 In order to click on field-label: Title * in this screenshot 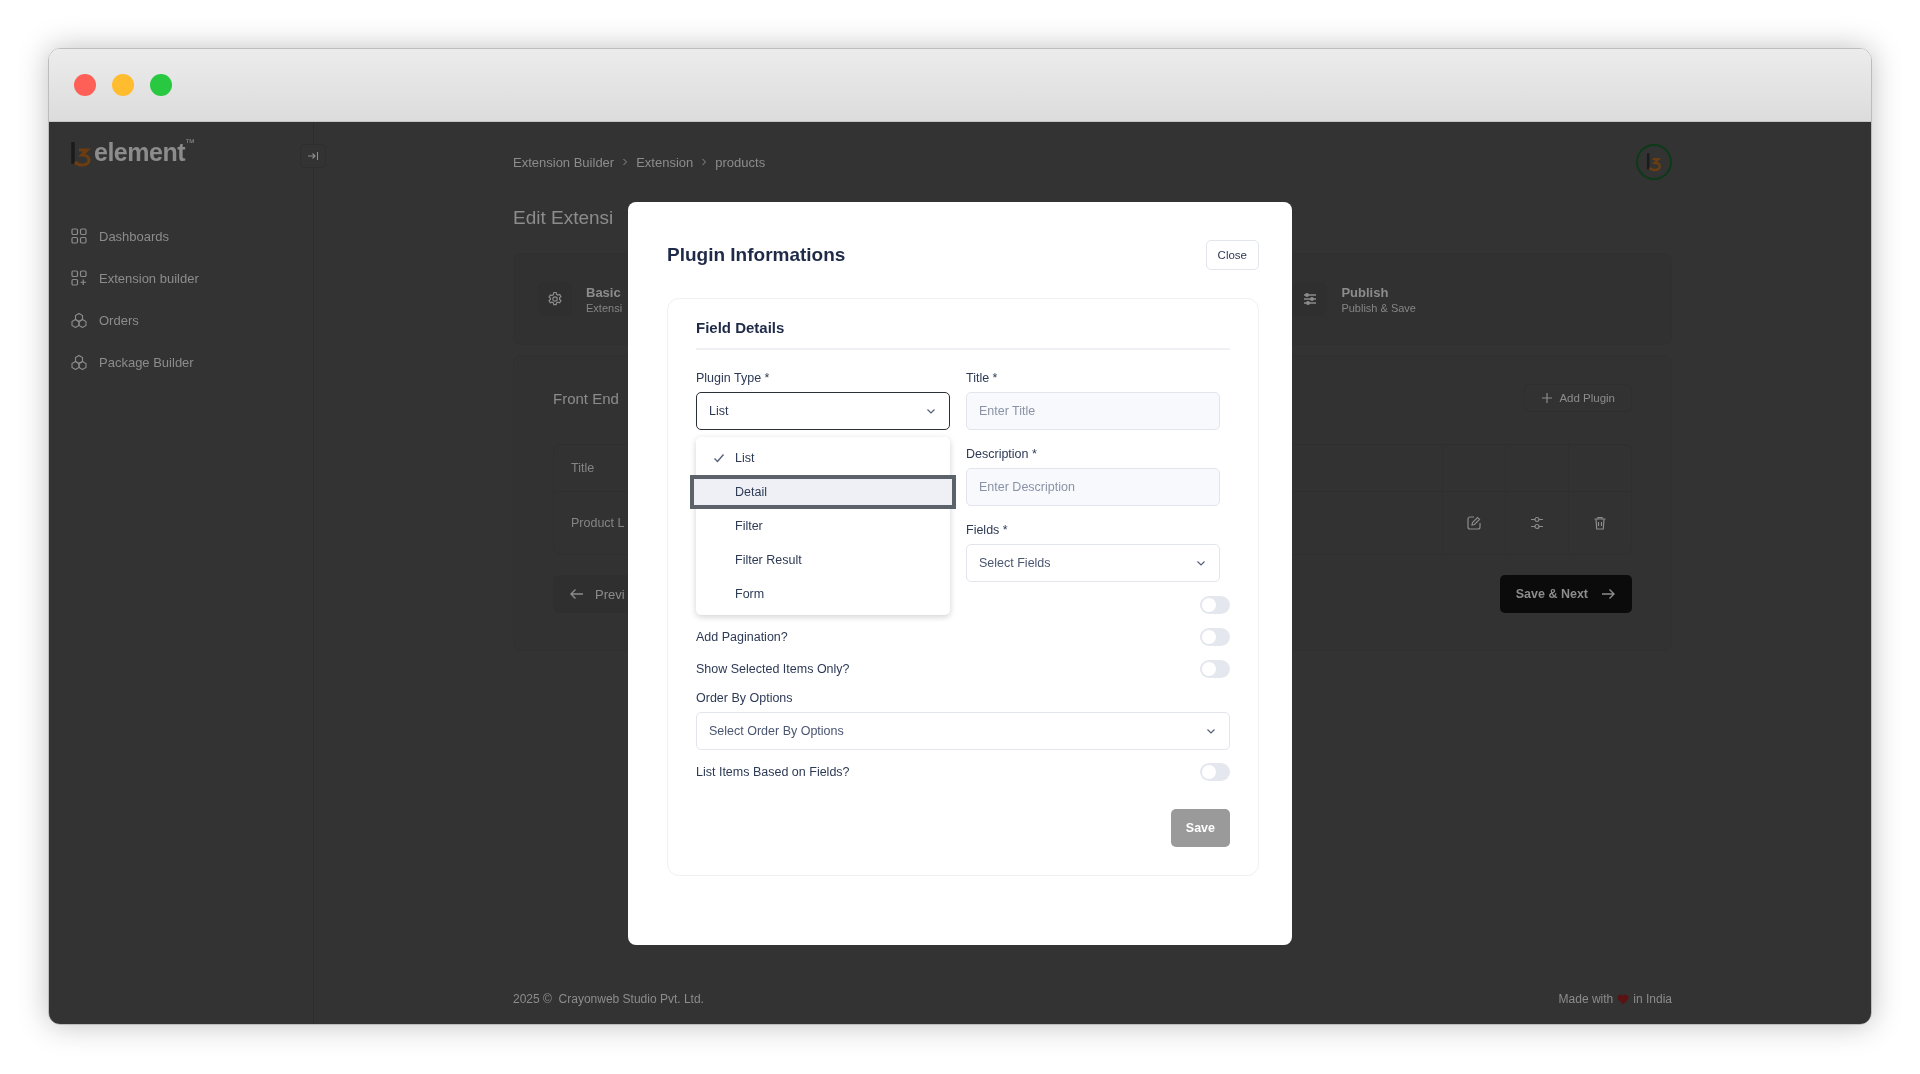, I will do `click(982, 378)`.